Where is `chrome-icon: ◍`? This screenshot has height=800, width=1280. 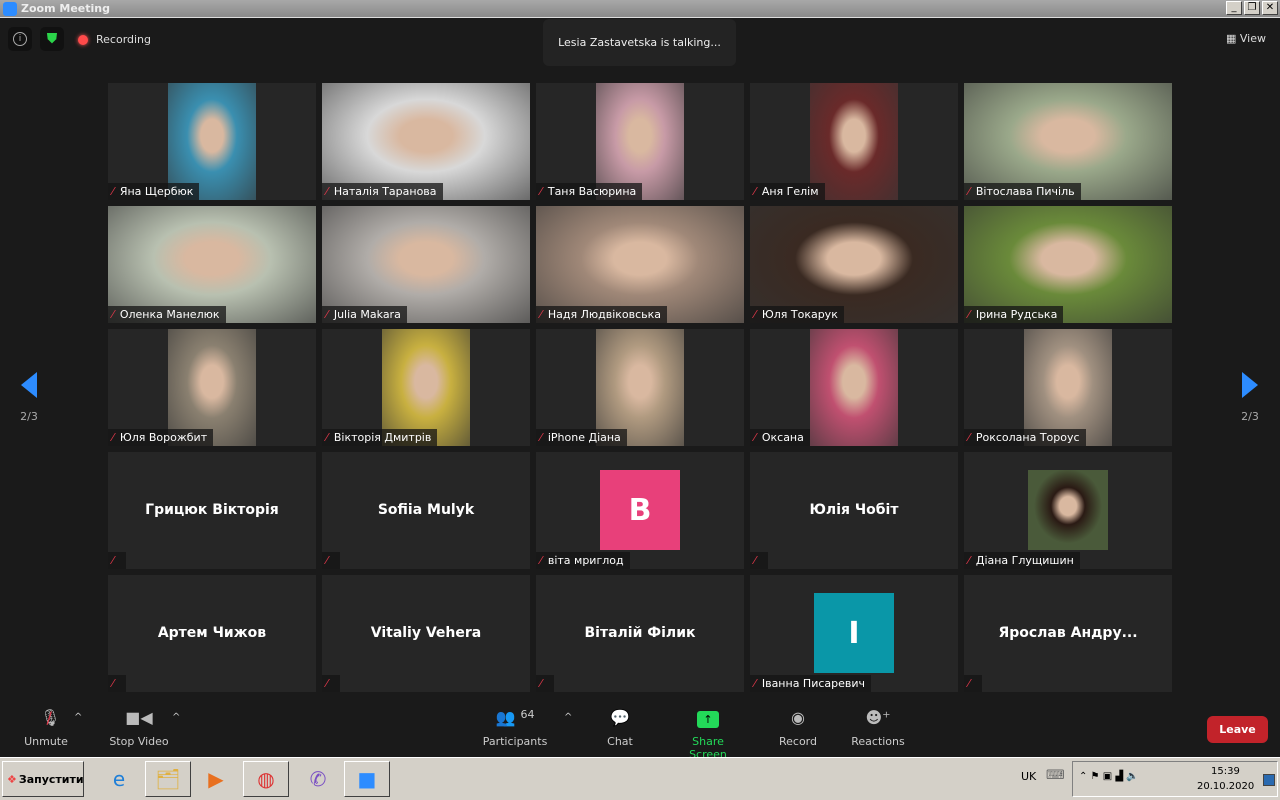 chrome-icon: ◍ is located at coordinates (266, 779).